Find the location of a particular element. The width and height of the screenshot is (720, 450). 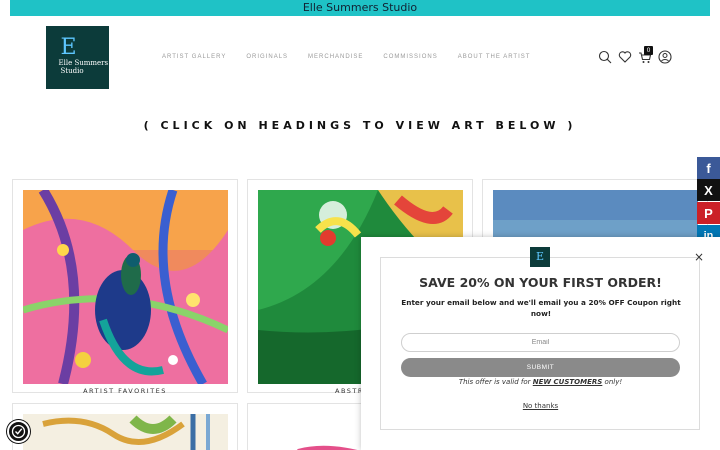

facebook-share-button: f is located at coordinates (708, 168).